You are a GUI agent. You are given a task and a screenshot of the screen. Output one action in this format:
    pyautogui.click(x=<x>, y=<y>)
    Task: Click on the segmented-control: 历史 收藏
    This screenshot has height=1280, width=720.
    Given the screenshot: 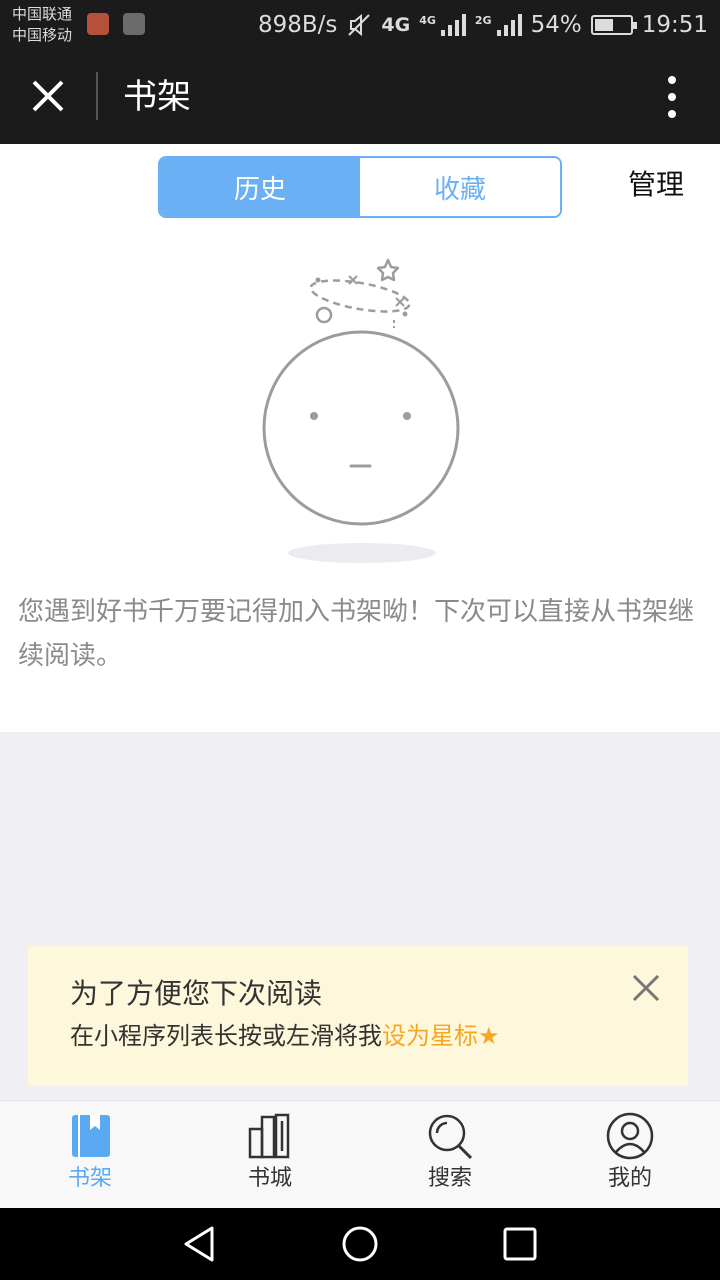 What is the action you would take?
    pyautogui.click(x=360, y=187)
    